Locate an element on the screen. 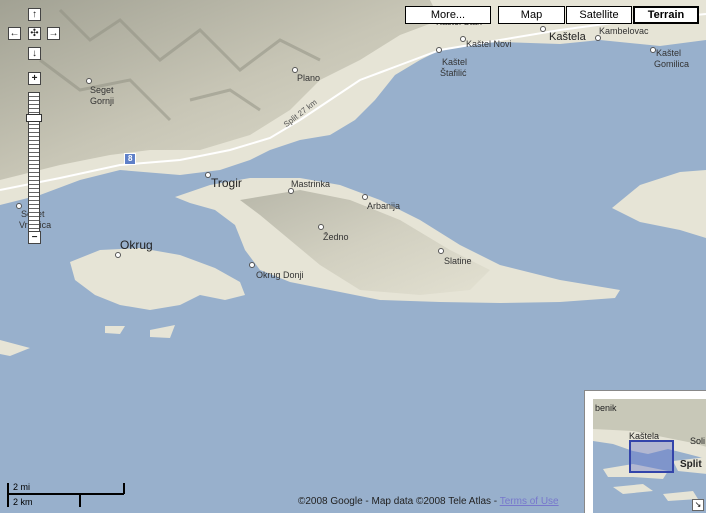  place-label-kastel-gomilica-1: Kaštel is located at coordinates (669, 53).